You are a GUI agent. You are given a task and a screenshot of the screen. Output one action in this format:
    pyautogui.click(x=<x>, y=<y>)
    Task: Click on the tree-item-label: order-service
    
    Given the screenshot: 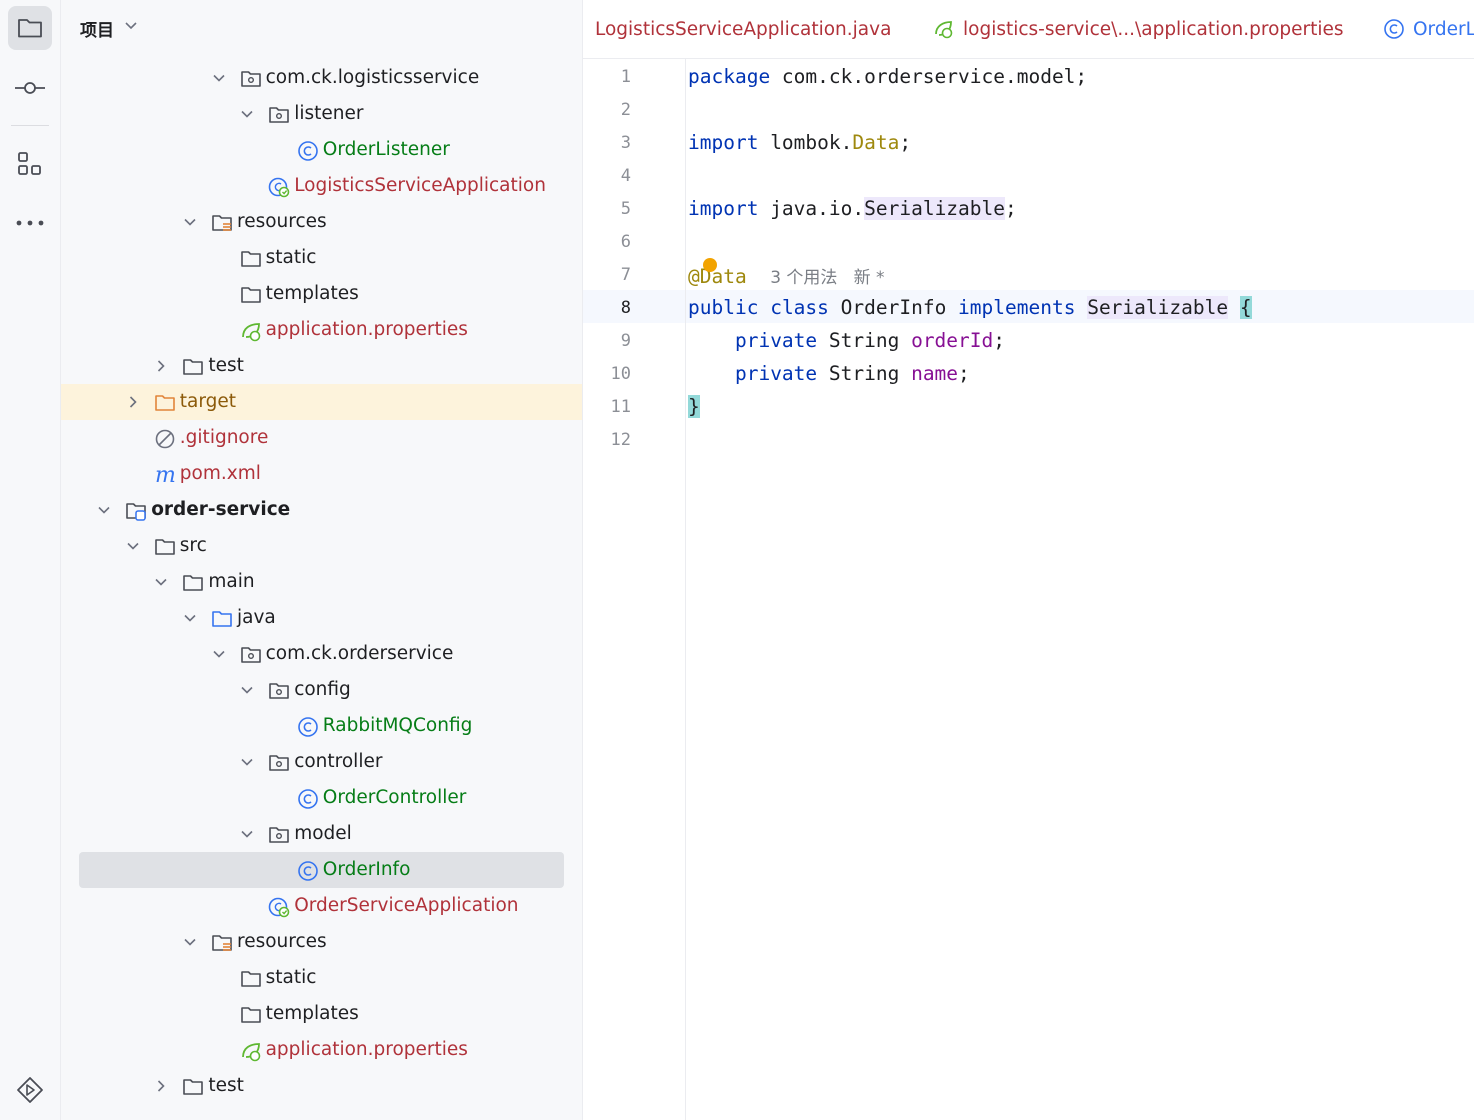 What is the action you would take?
    pyautogui.click(x=221, y=509)
    